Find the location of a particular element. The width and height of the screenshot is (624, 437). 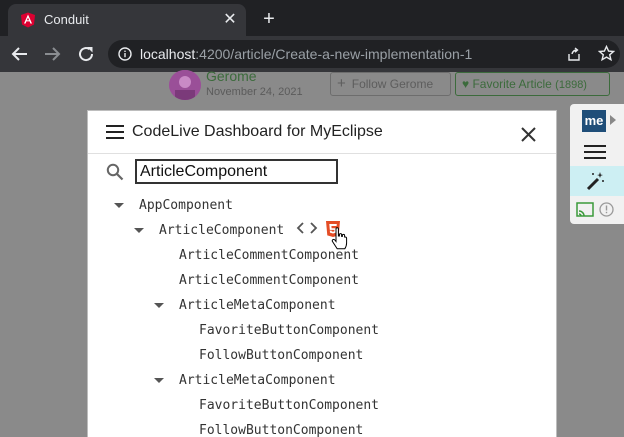

cast-icon is located at coordinates (585, 209).